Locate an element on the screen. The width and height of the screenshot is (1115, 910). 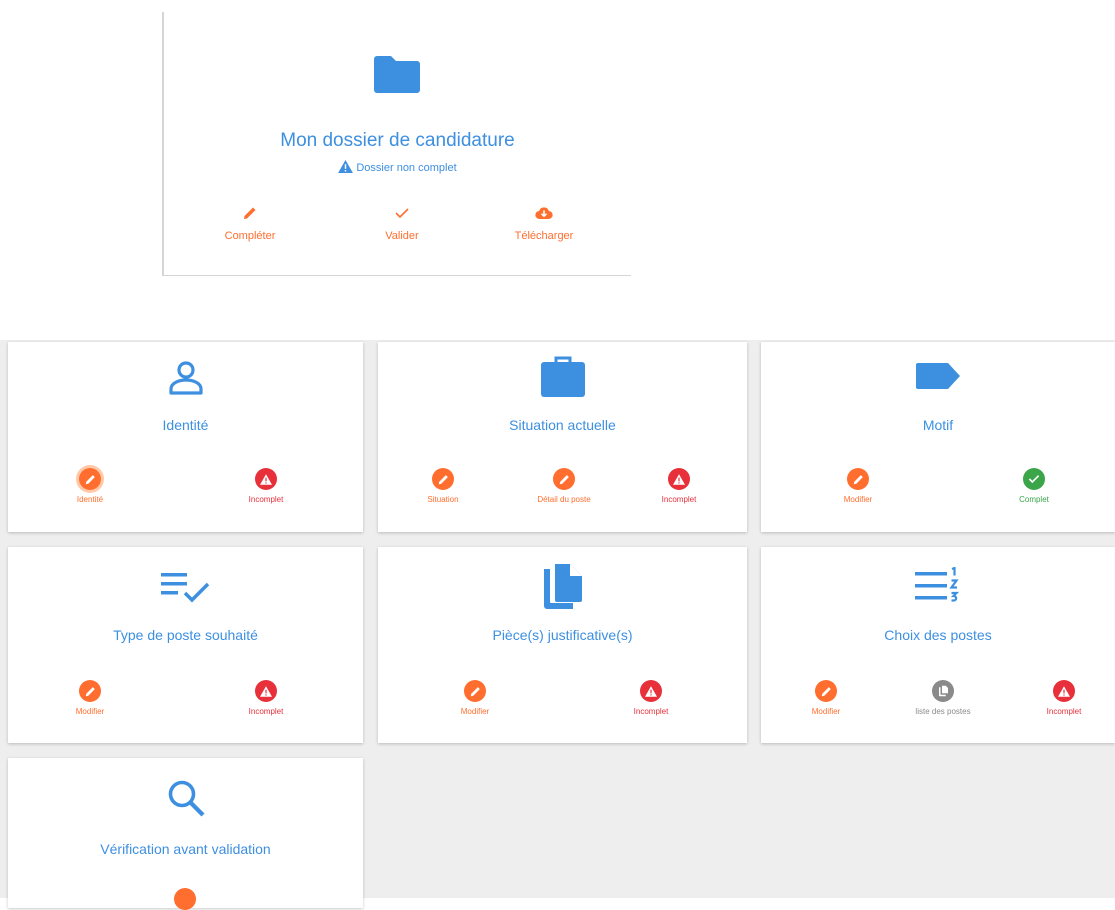
dossier-status: Dossier non complet is located at coordinates (397, 167).